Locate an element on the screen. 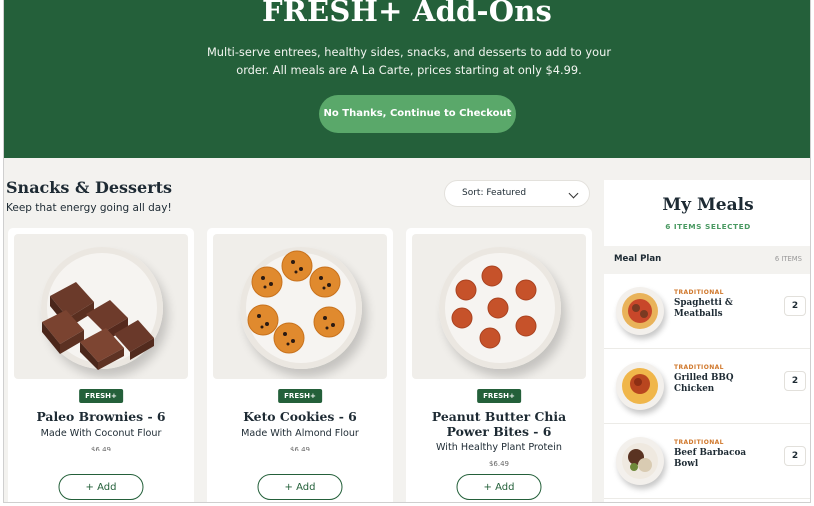 The height and width of the screenshot is (506, 814). product-subtitle: Made With Almond Flour is located at coordinates (300, 433).